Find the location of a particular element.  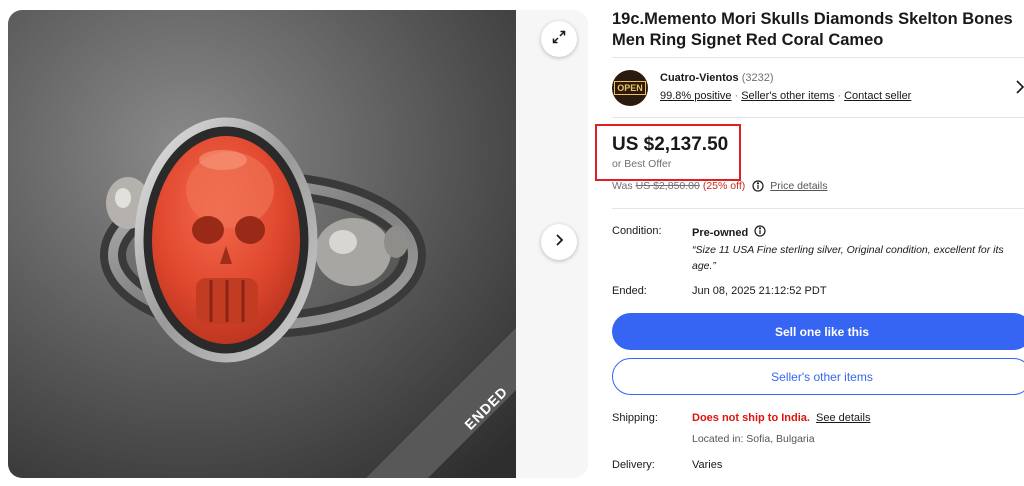

delivery-label: Delivery: is located at coordinates (633, 465).